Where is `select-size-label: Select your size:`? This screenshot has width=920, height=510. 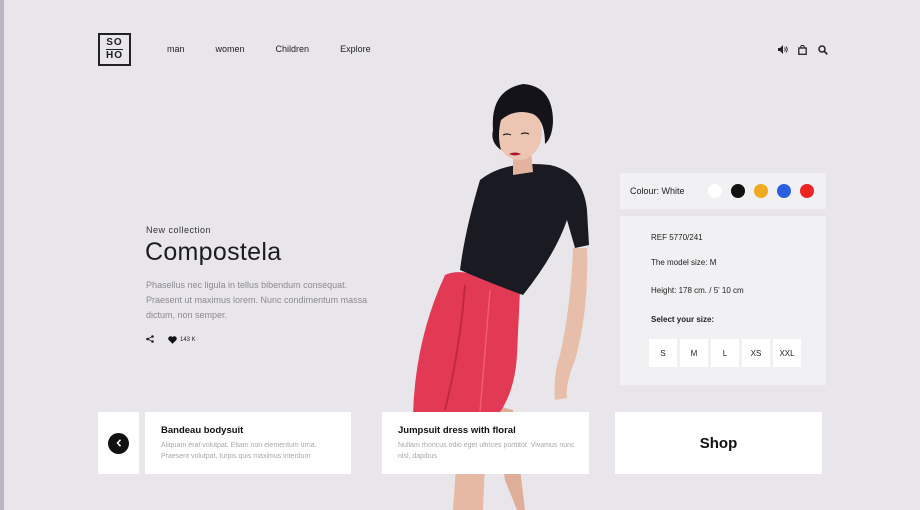
select-size-label: Select your size: is located at coordinates (683, 319).